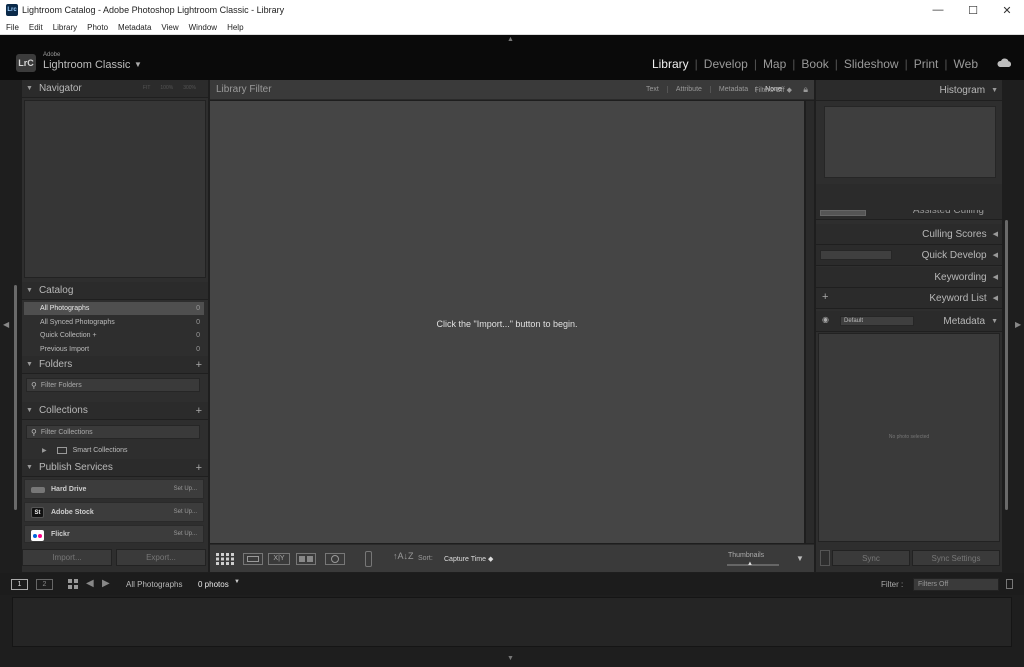 The height and width of the screenshot is (667, 1024). Describe the element at coordinates (653, 89) in the screenshot. I see `filter-tab-text: Text` at that location.